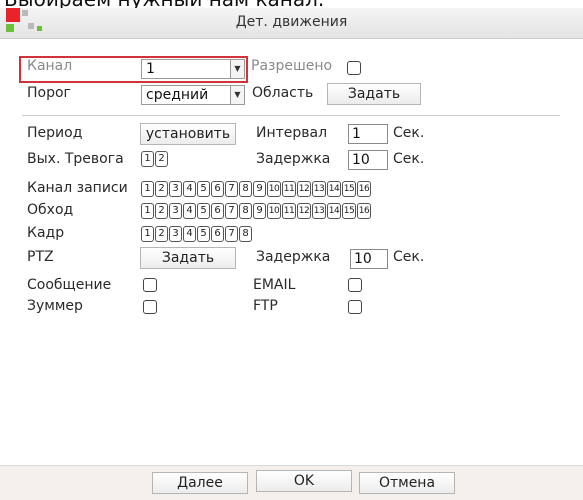  What do you see at coordinates (231, 234) in the screenshot?
I see `snapshot-channel-7: 7` at bounding box center [231, 234].